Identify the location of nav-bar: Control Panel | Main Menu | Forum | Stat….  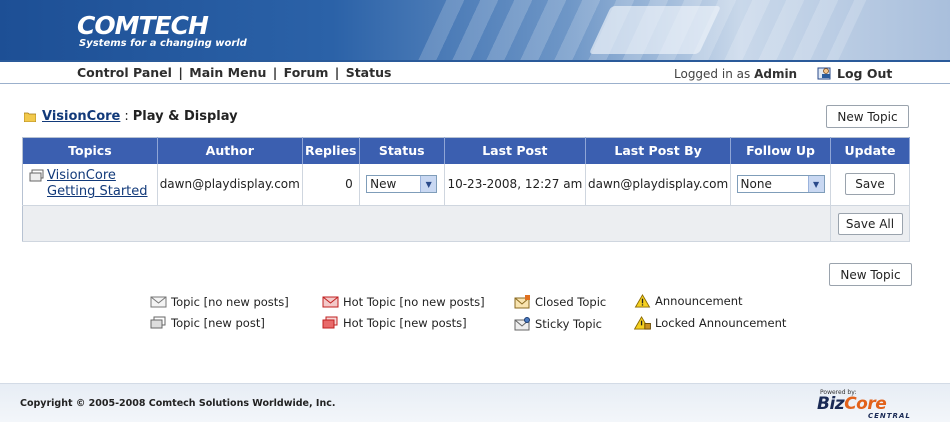
(475, 72).